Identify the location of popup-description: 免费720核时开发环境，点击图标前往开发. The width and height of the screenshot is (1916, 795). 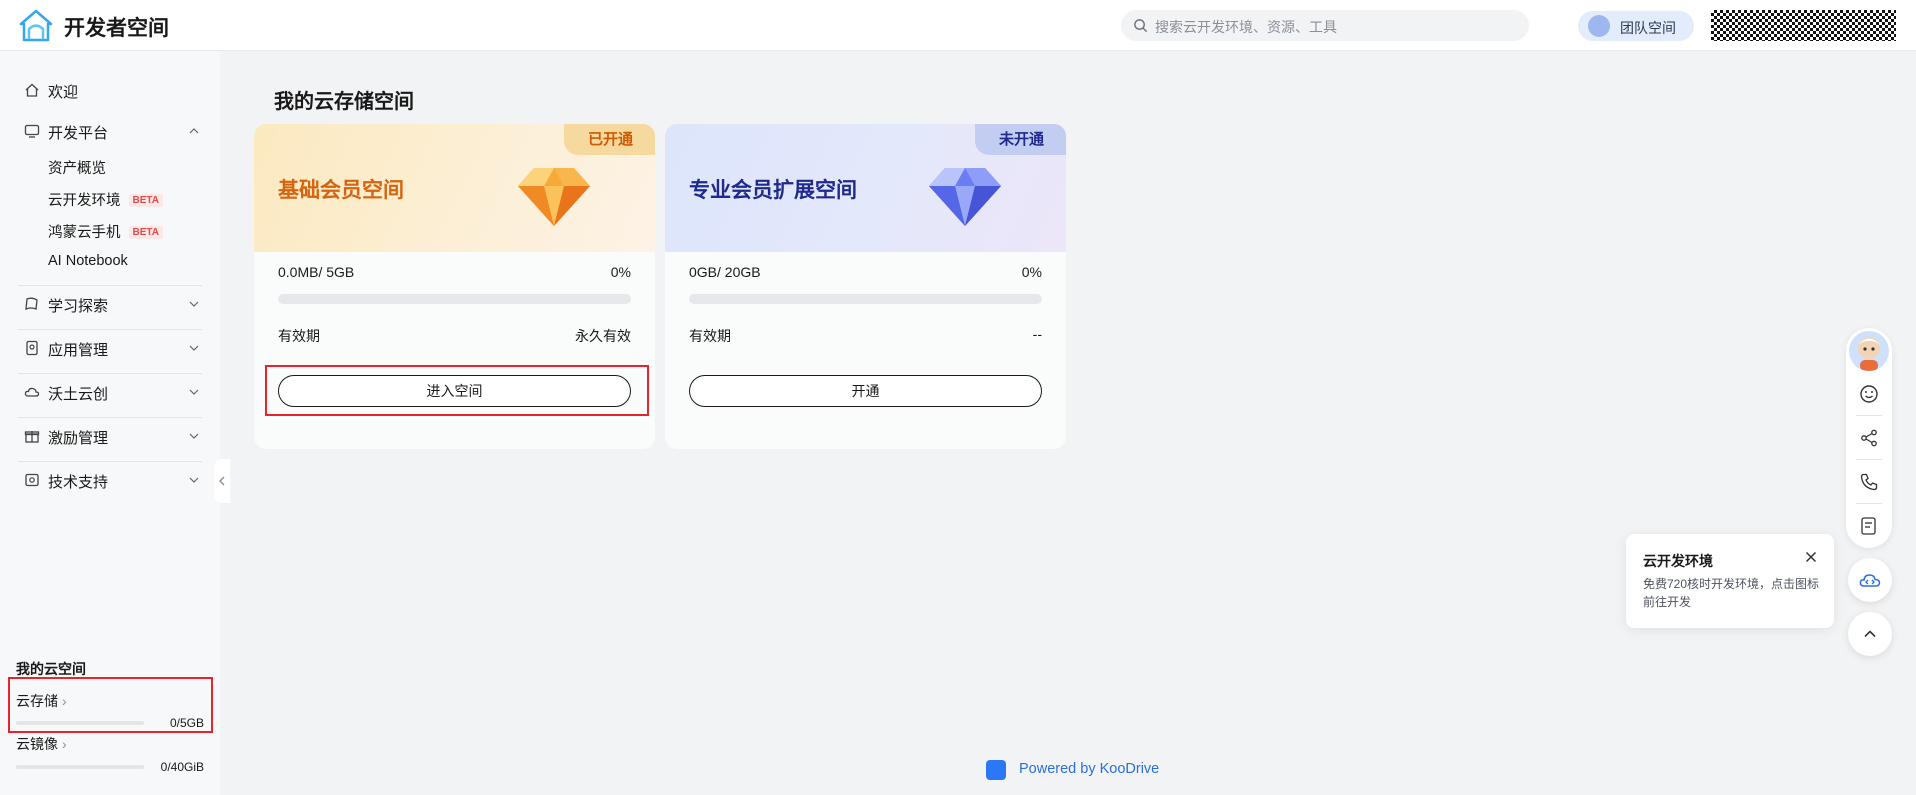
(1731, 593).